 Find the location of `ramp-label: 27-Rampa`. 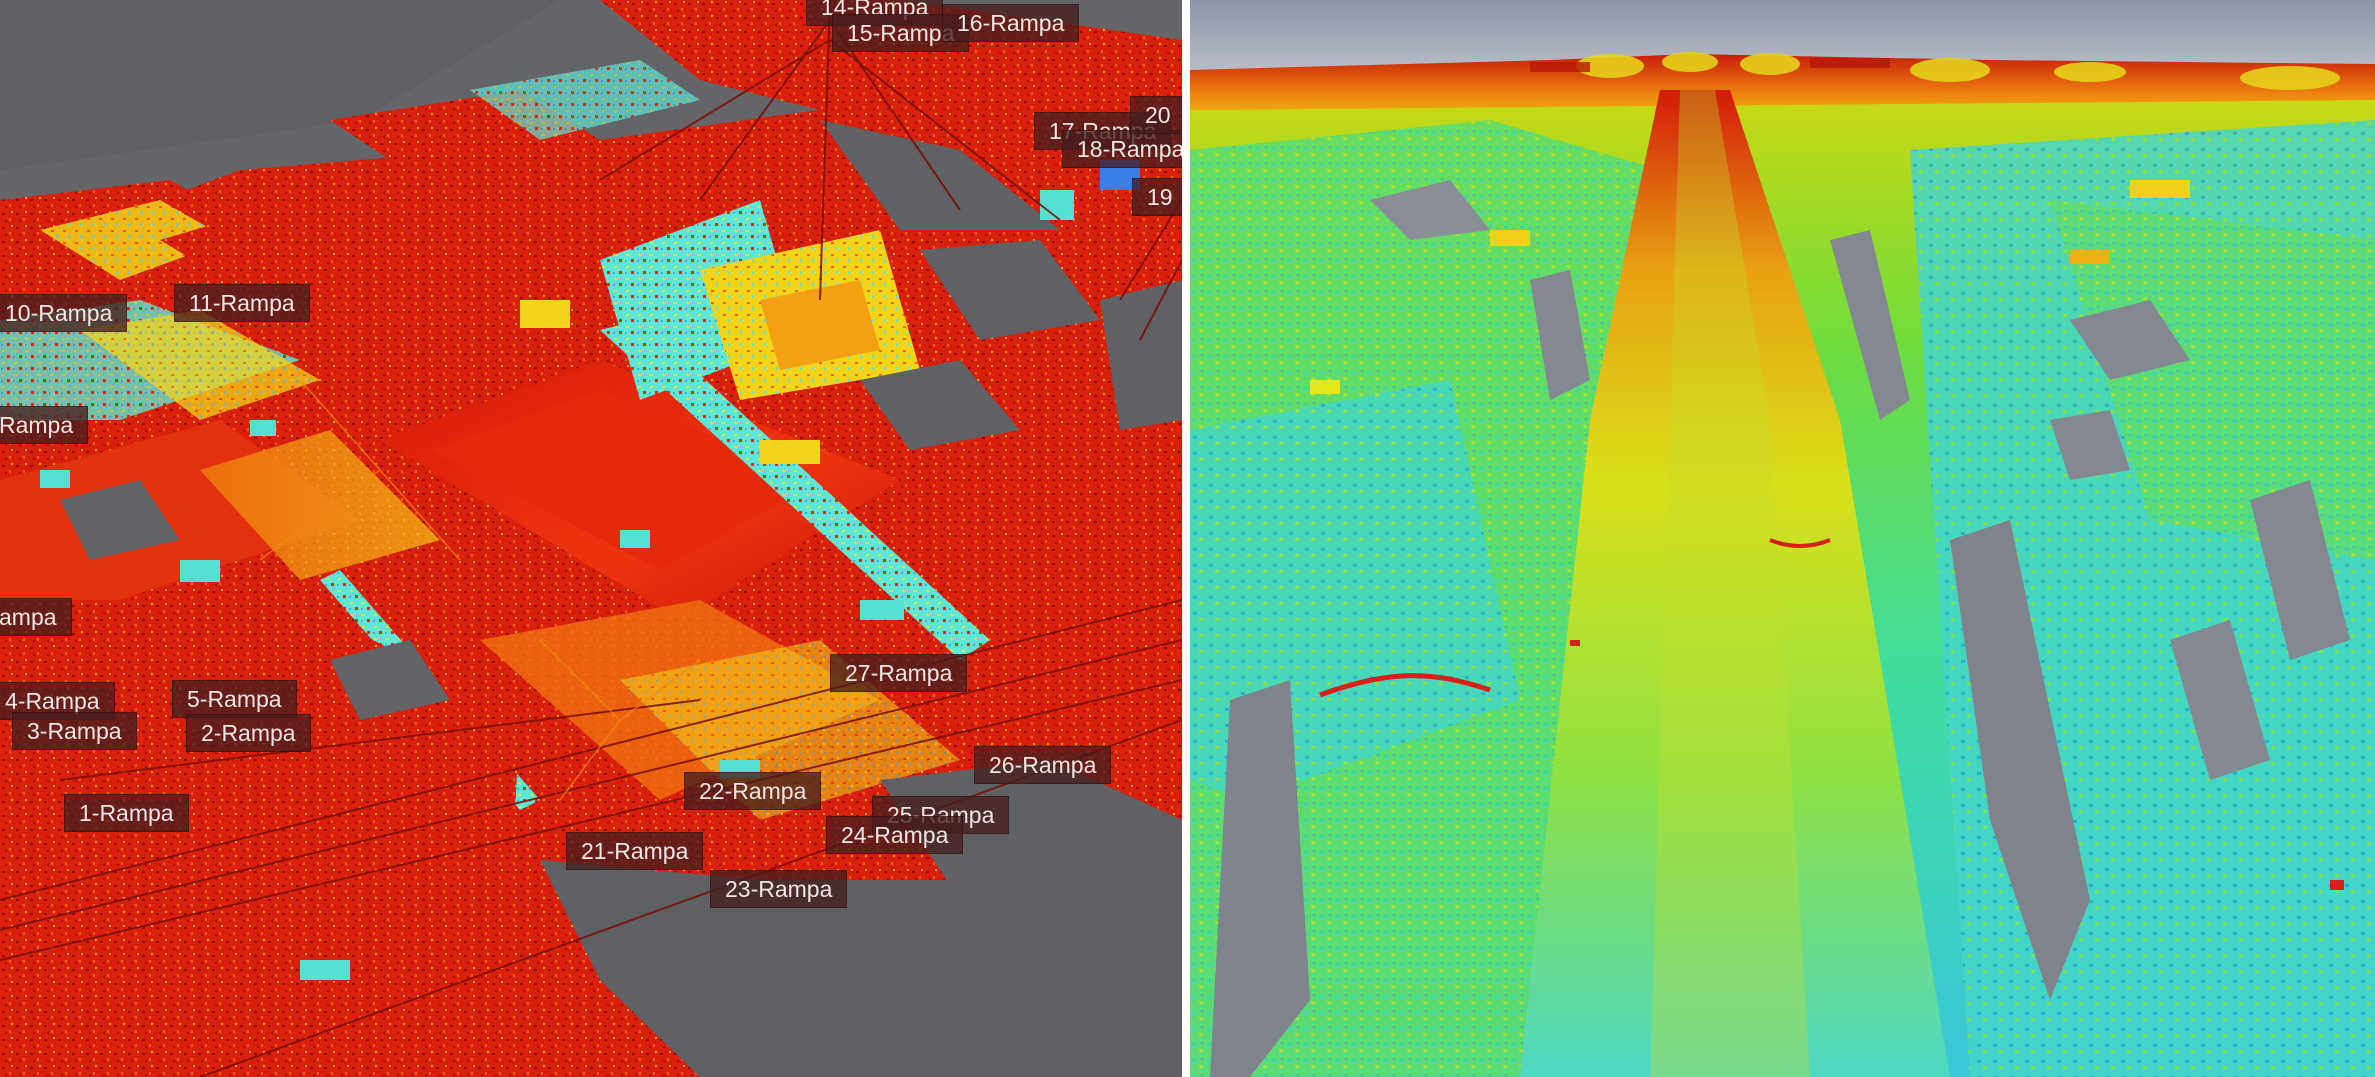

ramp-label: 27-Rampa is located at coordinates (899, 673).